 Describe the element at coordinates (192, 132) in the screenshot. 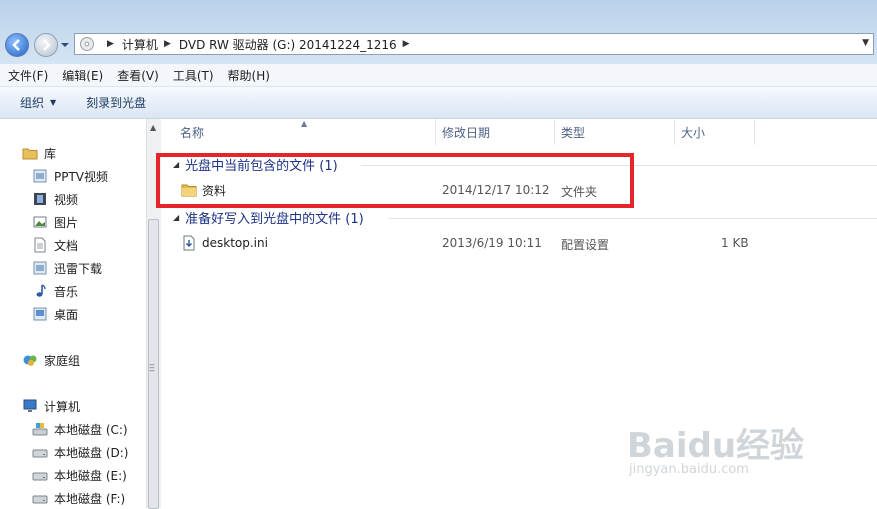

I see `column-name-label: 名称` at that location.